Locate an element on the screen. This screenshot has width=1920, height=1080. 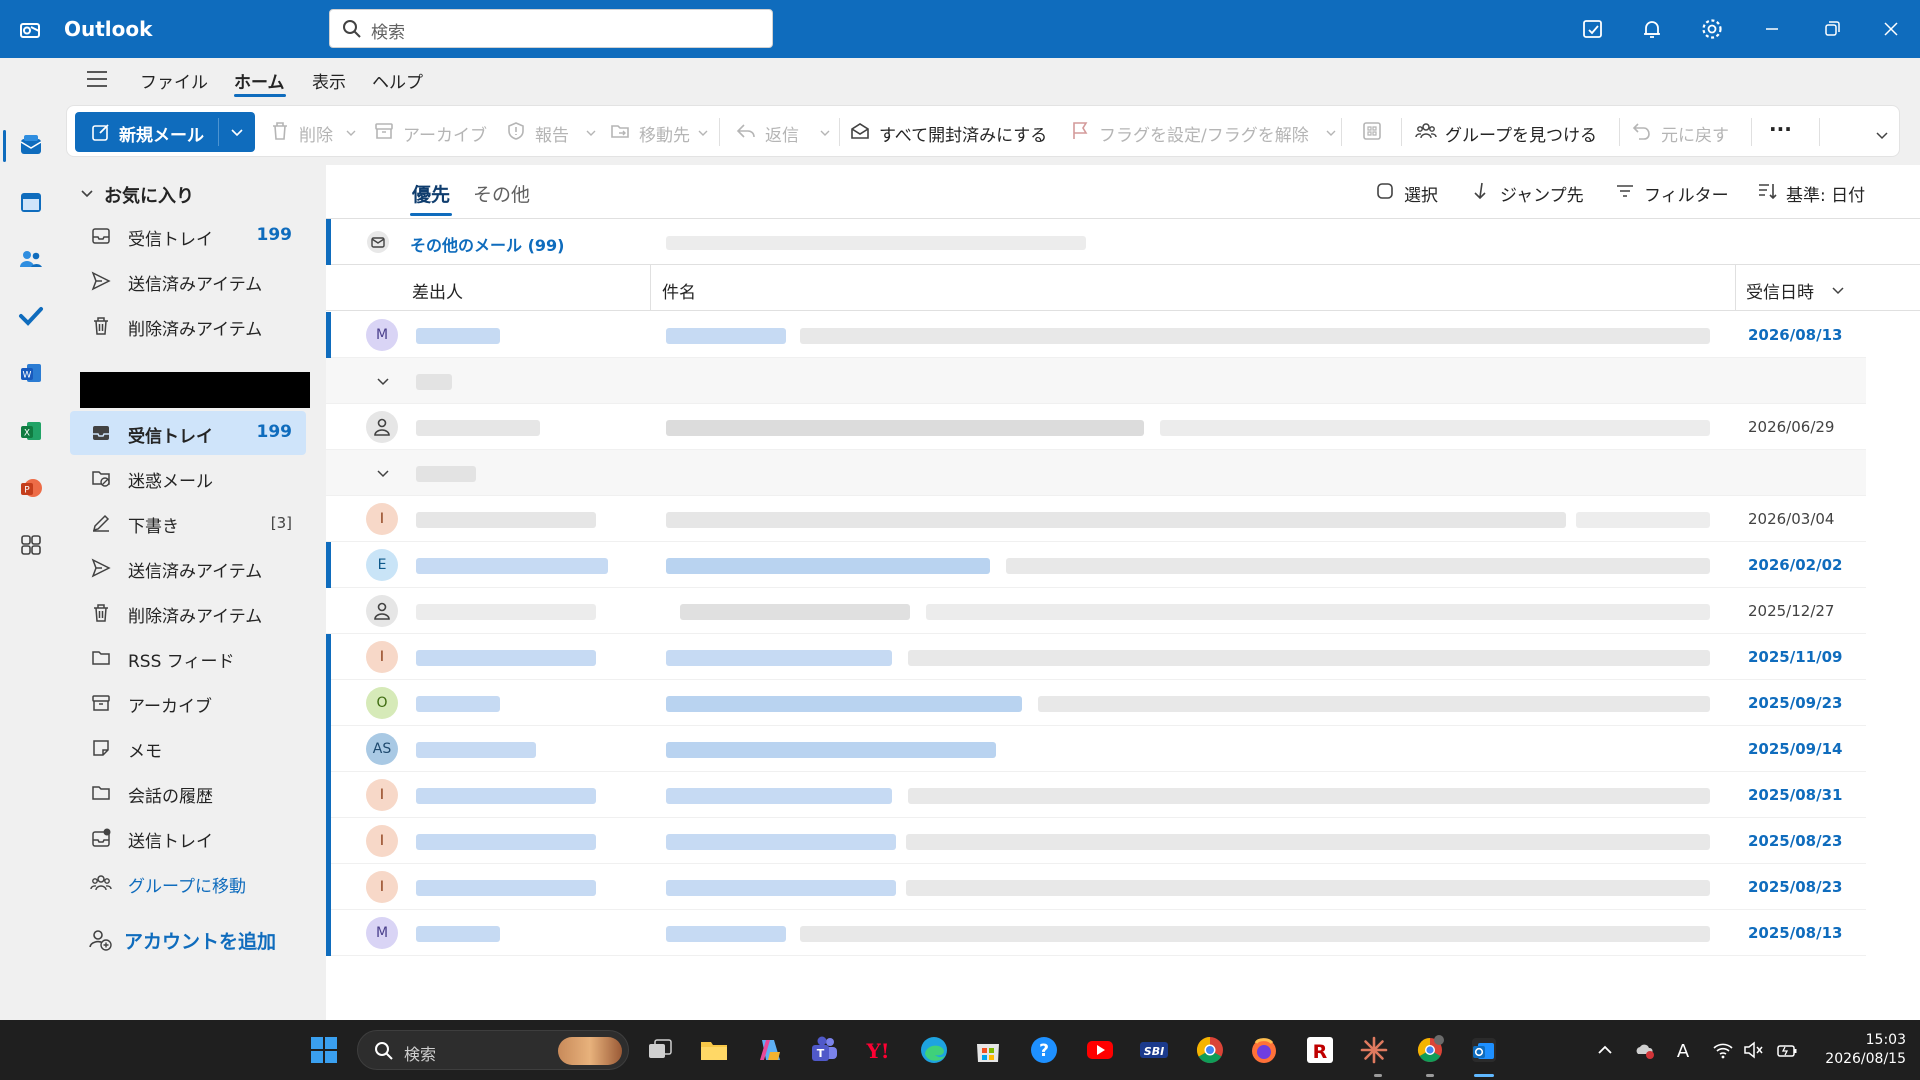
report-button: 報告 is located at coordinates (551, 132).